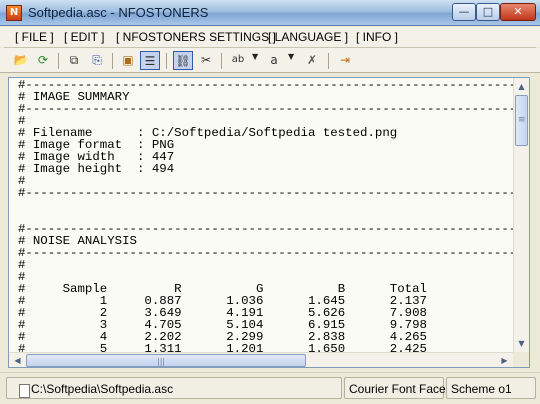 This screenshot has width=540, height=404. I want to click on menu-nfostoners-settings: [ NFOSTONERS SETTINGS ], so click(196, 37).